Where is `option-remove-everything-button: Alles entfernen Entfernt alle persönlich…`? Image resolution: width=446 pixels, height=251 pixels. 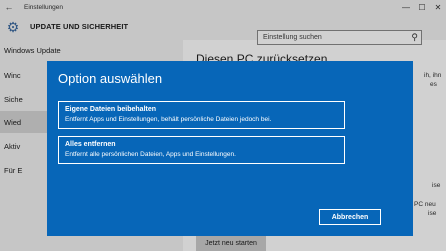 option-remove-everything-button: Alles entfernen Entfernt alle persönlich… is located at coordinates (201, 150).